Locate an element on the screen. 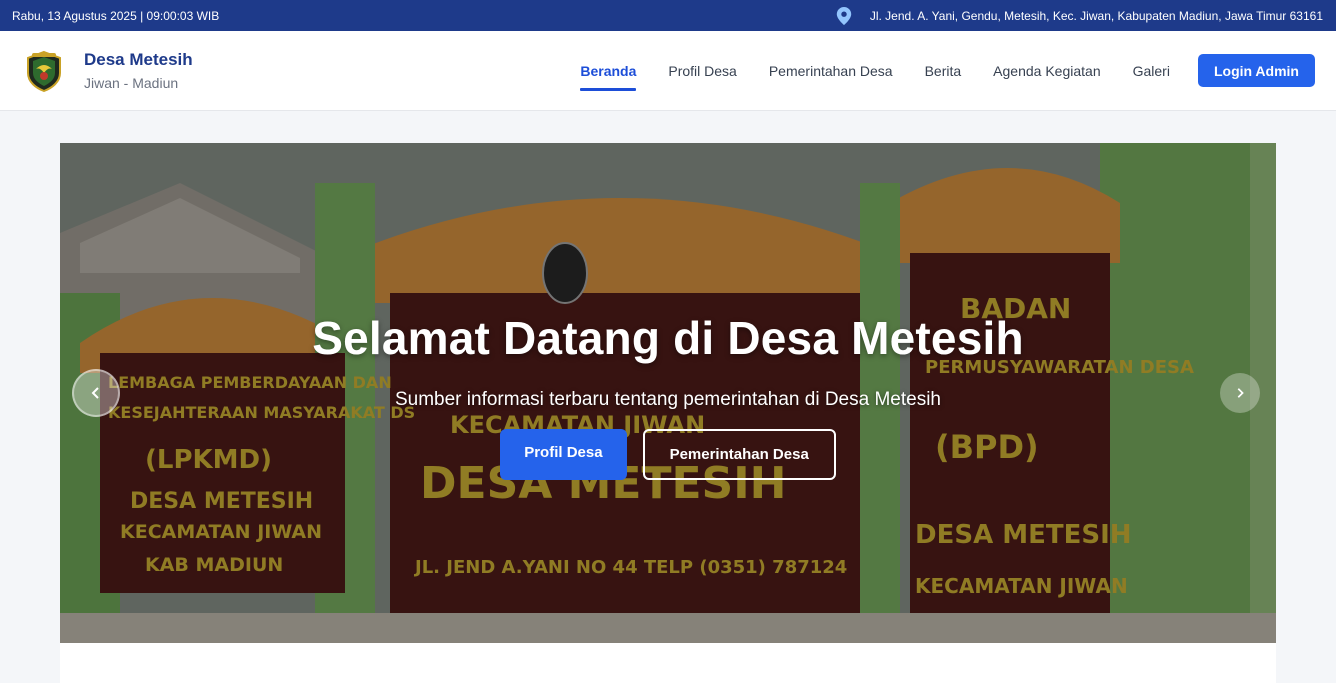 The width and height of the screenshot is (1336, 683). map-pin-icon is located at coordinates (844, 15).